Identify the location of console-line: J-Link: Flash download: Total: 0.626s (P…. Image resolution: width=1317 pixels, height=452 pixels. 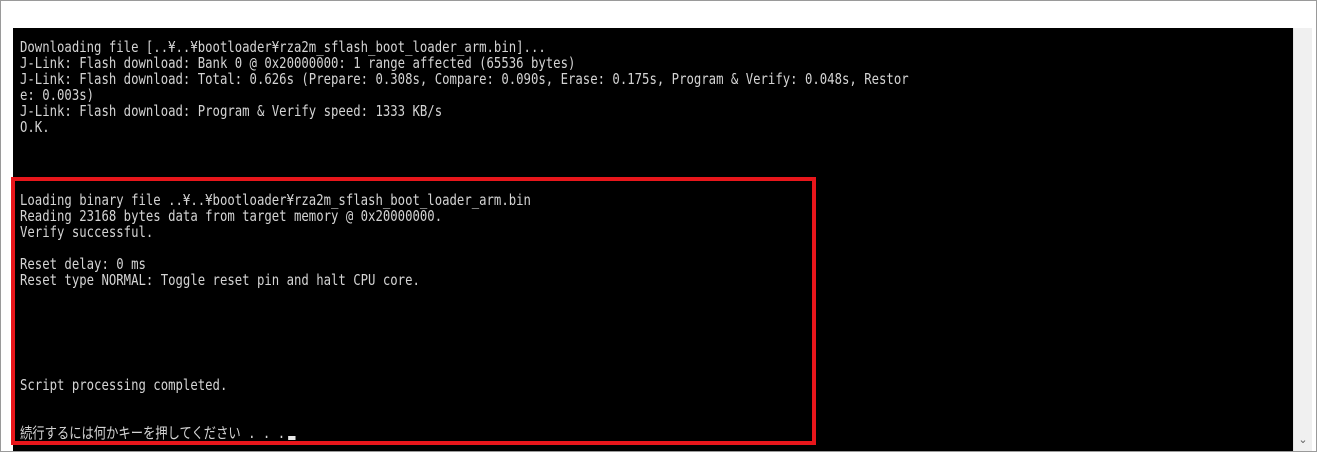
(464, 79).